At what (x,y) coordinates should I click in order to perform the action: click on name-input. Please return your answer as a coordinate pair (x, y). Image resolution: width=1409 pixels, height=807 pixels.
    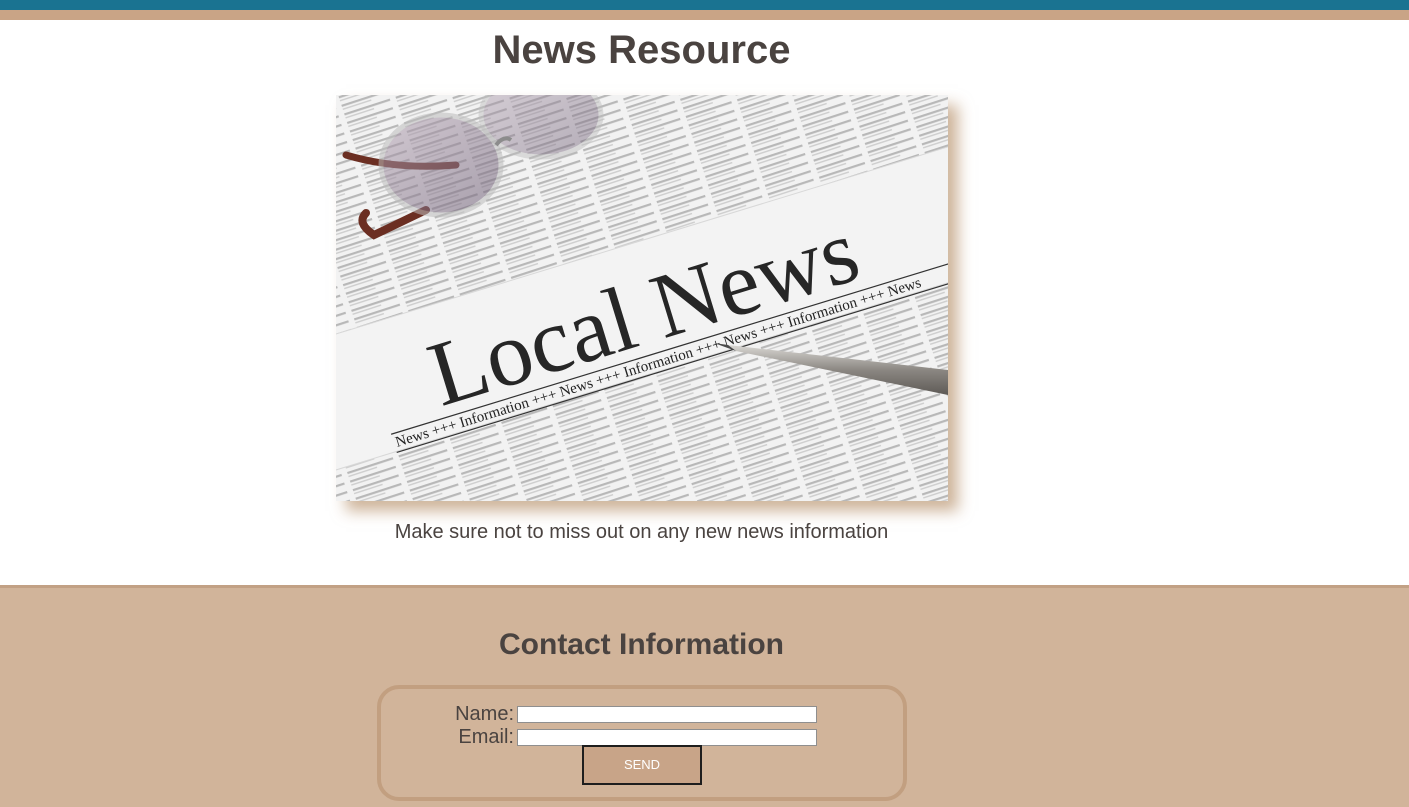
    Looking at the image, I should click on (667, 714).